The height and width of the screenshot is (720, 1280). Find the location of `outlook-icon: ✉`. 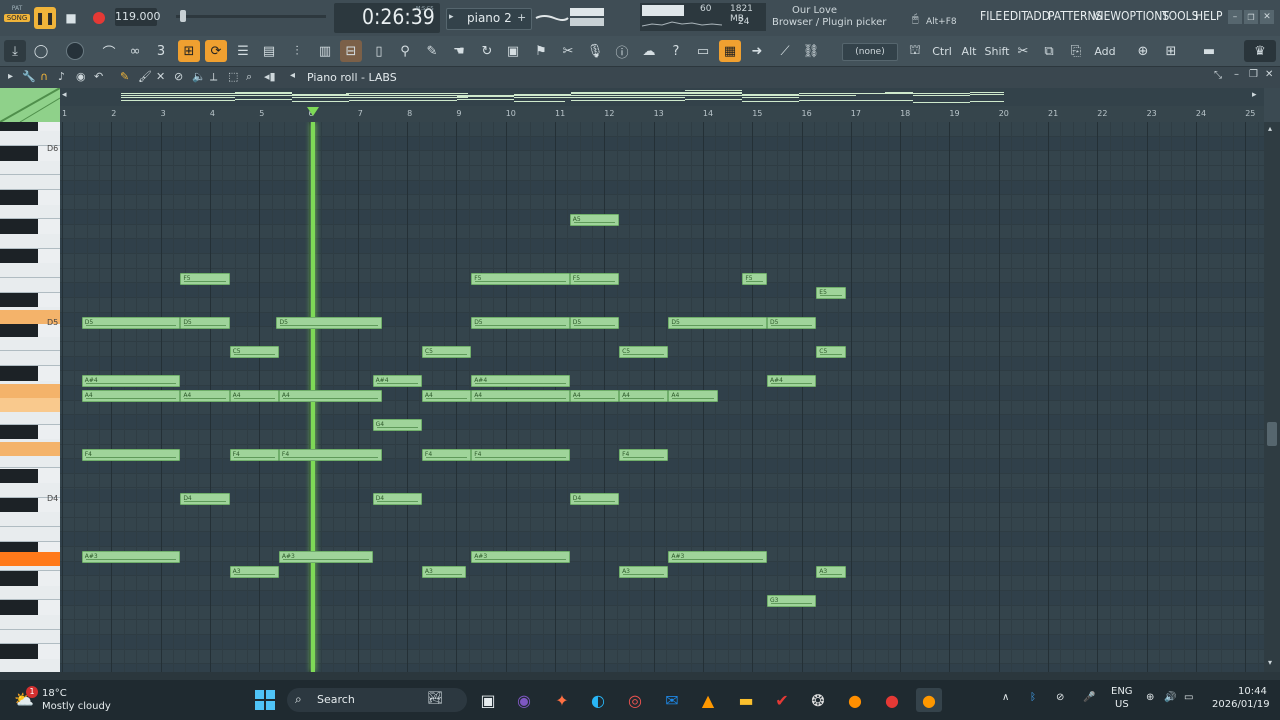

outlook-icon: ✉ is located at coordinates (672, 700).